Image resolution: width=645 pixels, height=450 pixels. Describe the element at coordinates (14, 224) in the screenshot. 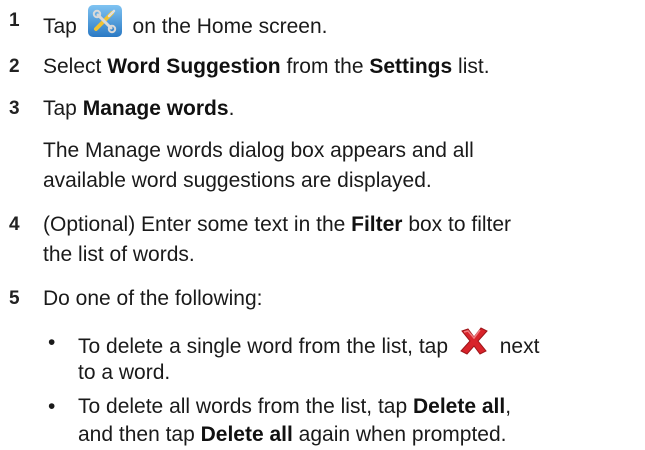

I see `step-number: 4` at that location.